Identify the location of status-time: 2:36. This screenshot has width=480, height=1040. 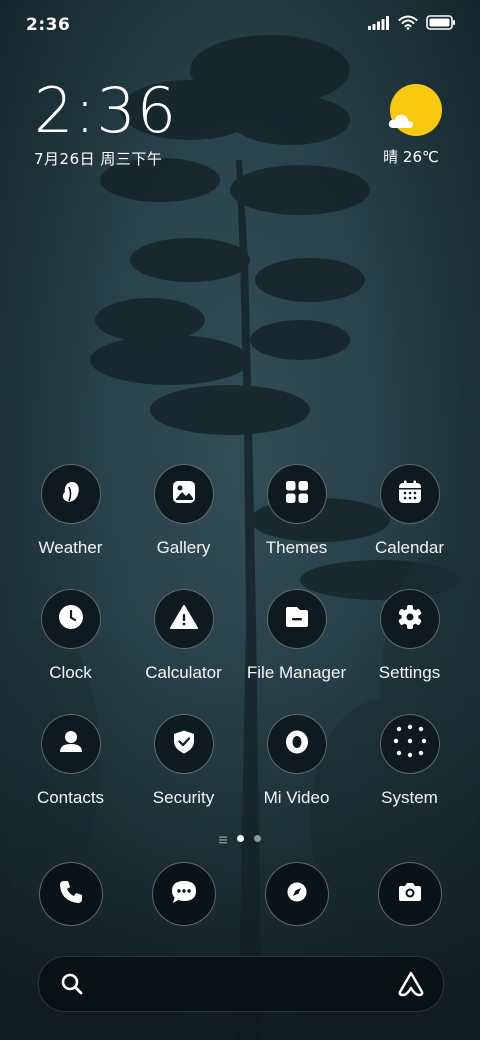
(48, 25).